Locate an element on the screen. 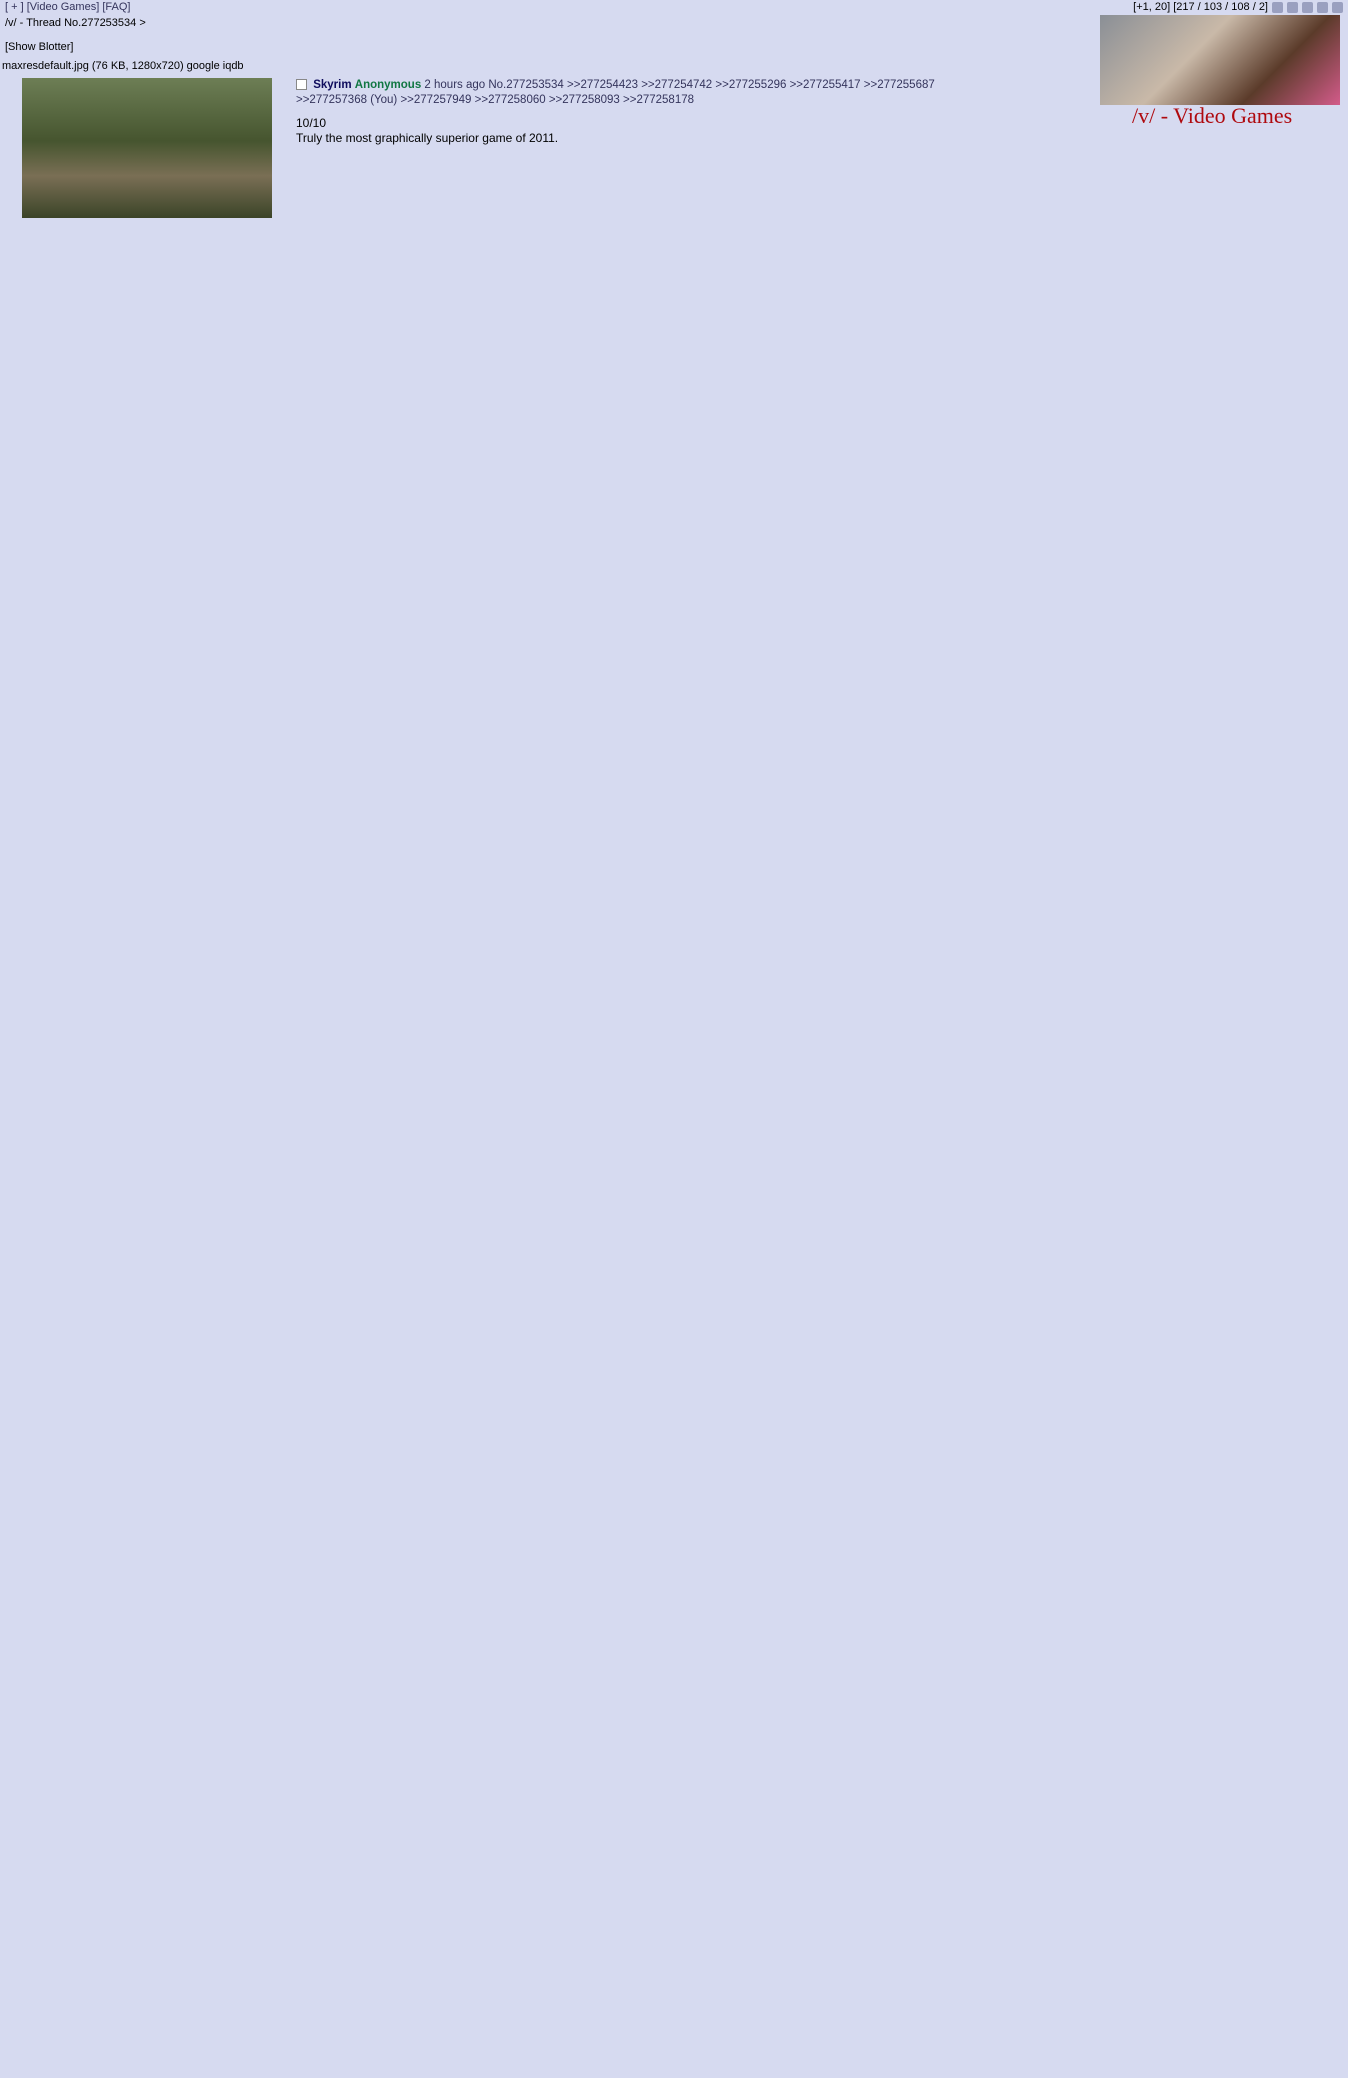  op-thumbnail is located at coordinates (147, 148).